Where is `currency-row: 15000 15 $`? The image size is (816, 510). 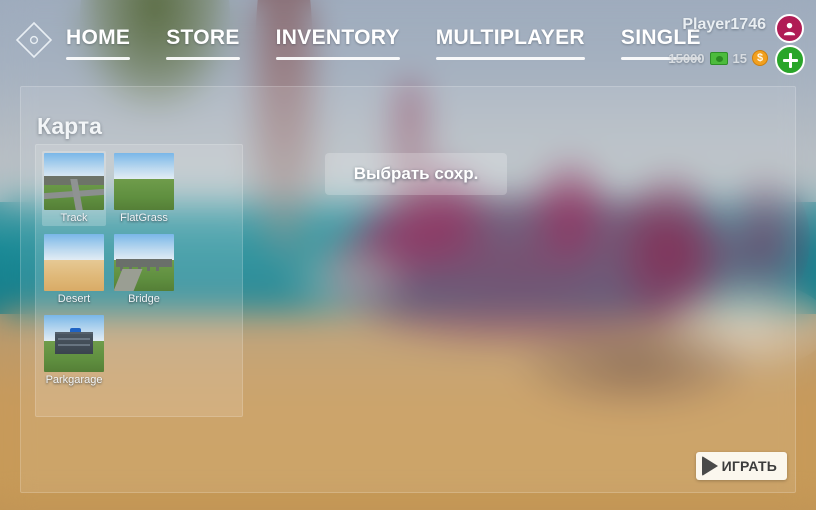
currency-row: 15000 15 $ is located at coordinates (718, 58).